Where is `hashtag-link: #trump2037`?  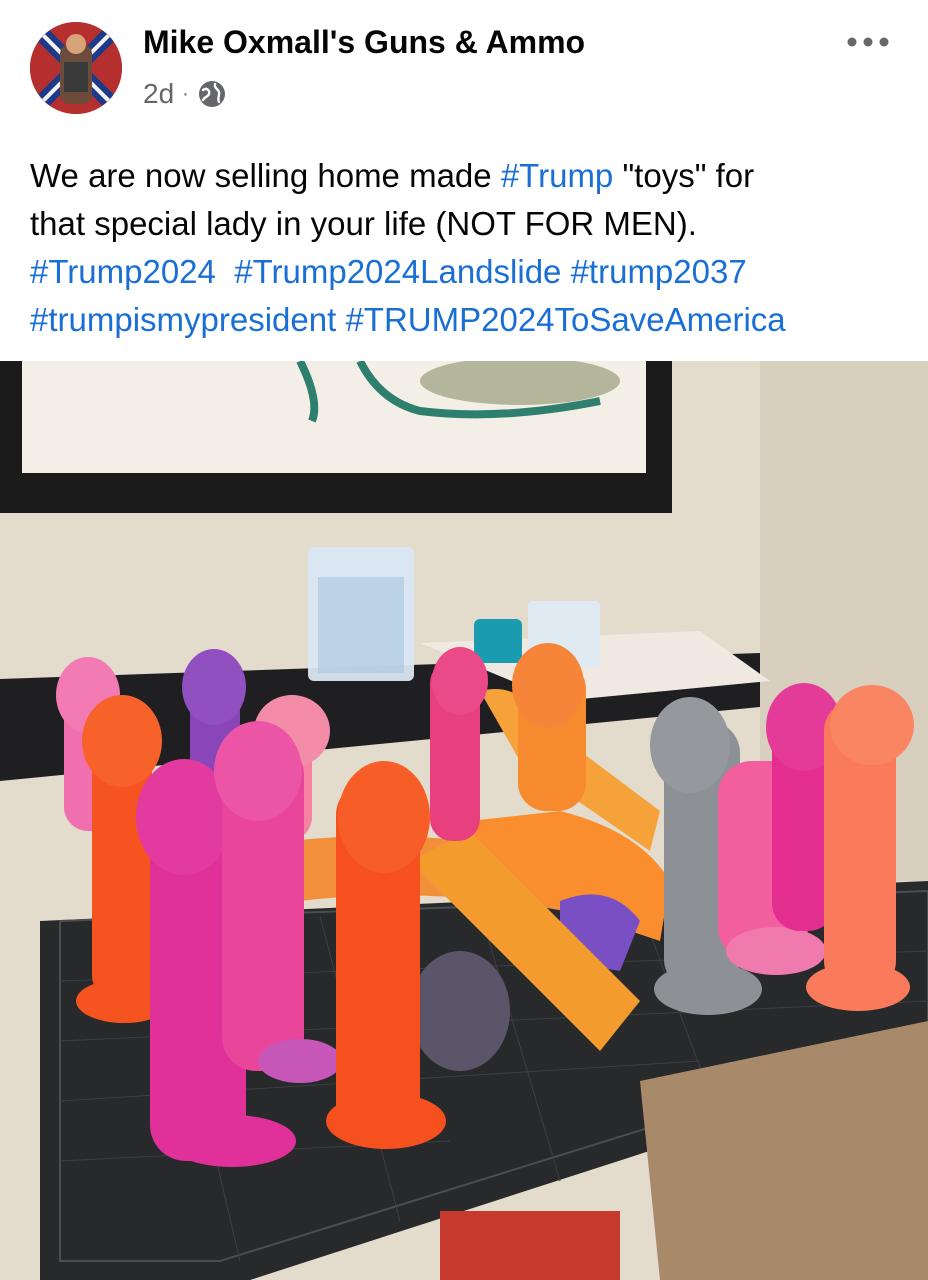
hashtag-link: #trump2037 is located at coordinates (659, 271).